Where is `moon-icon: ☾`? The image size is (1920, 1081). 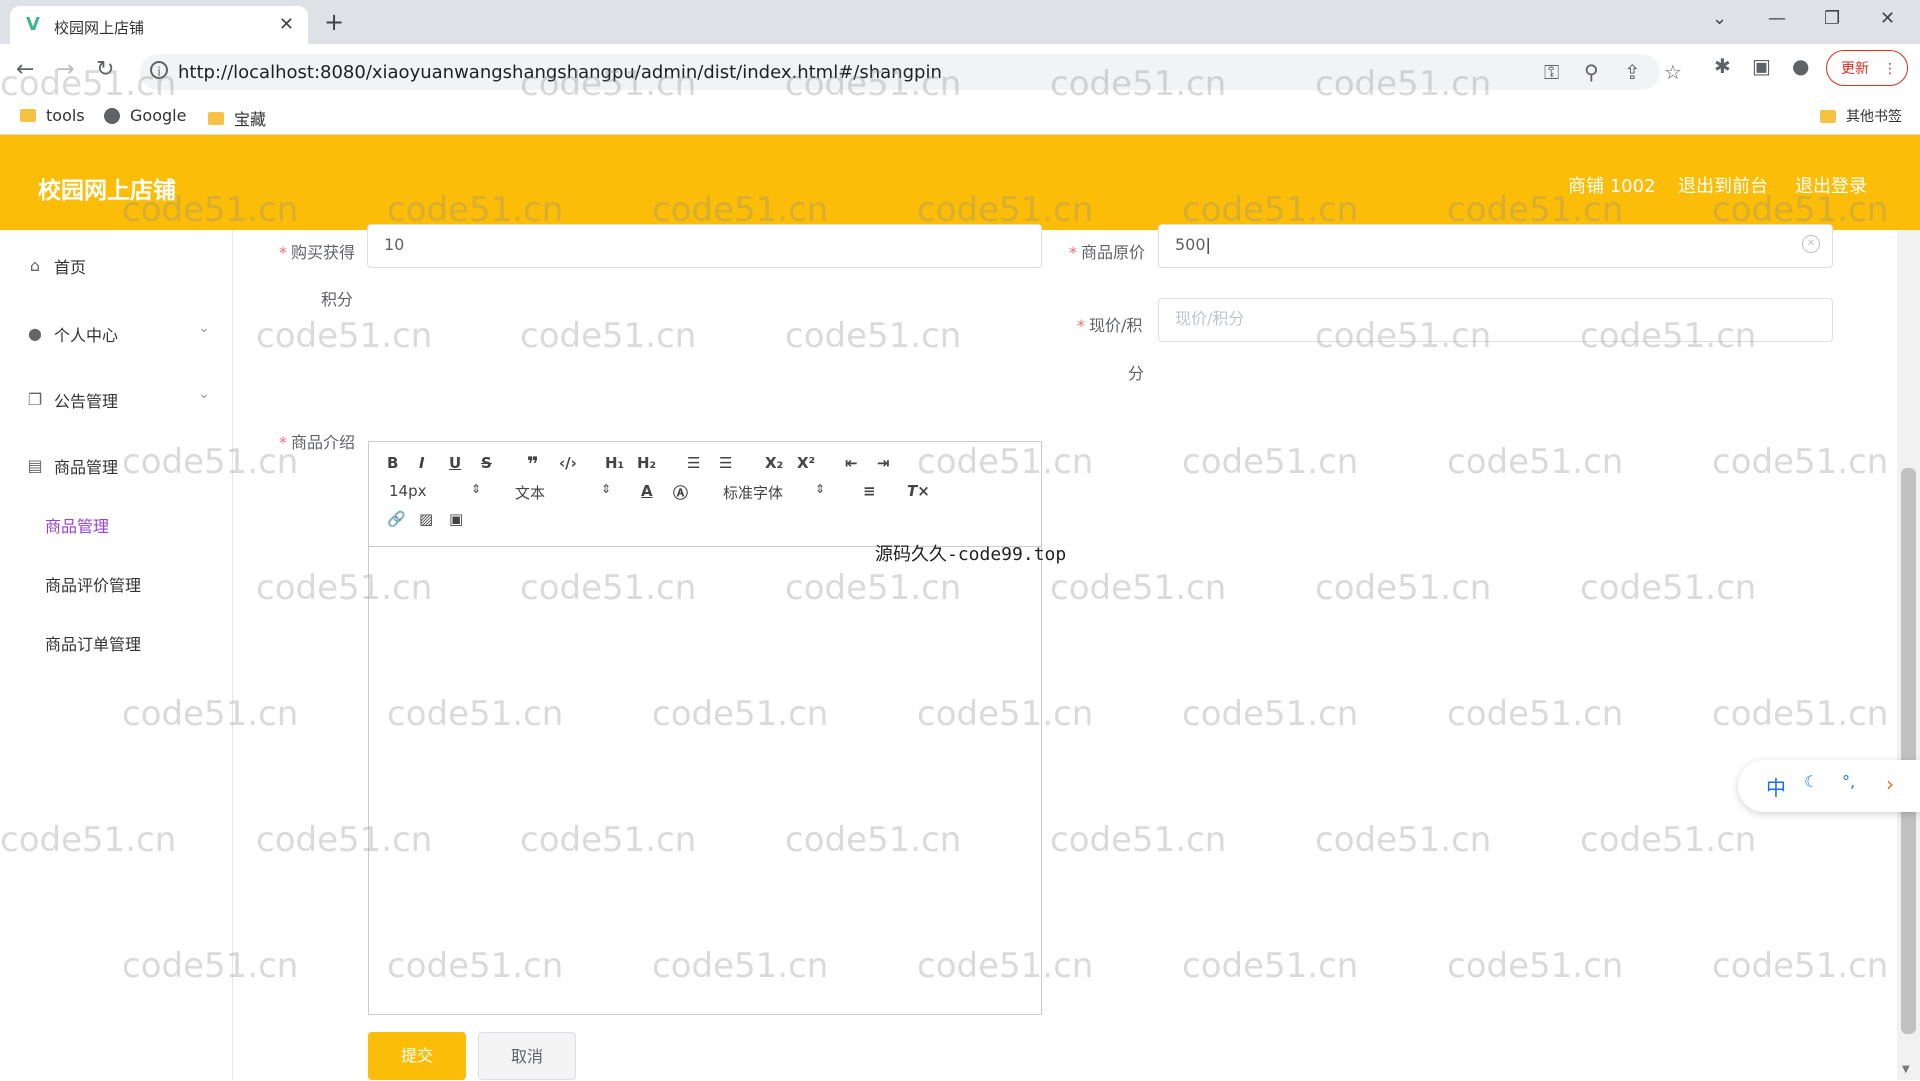
moon-icon: ☾ is located at coordinates (1811, 781).